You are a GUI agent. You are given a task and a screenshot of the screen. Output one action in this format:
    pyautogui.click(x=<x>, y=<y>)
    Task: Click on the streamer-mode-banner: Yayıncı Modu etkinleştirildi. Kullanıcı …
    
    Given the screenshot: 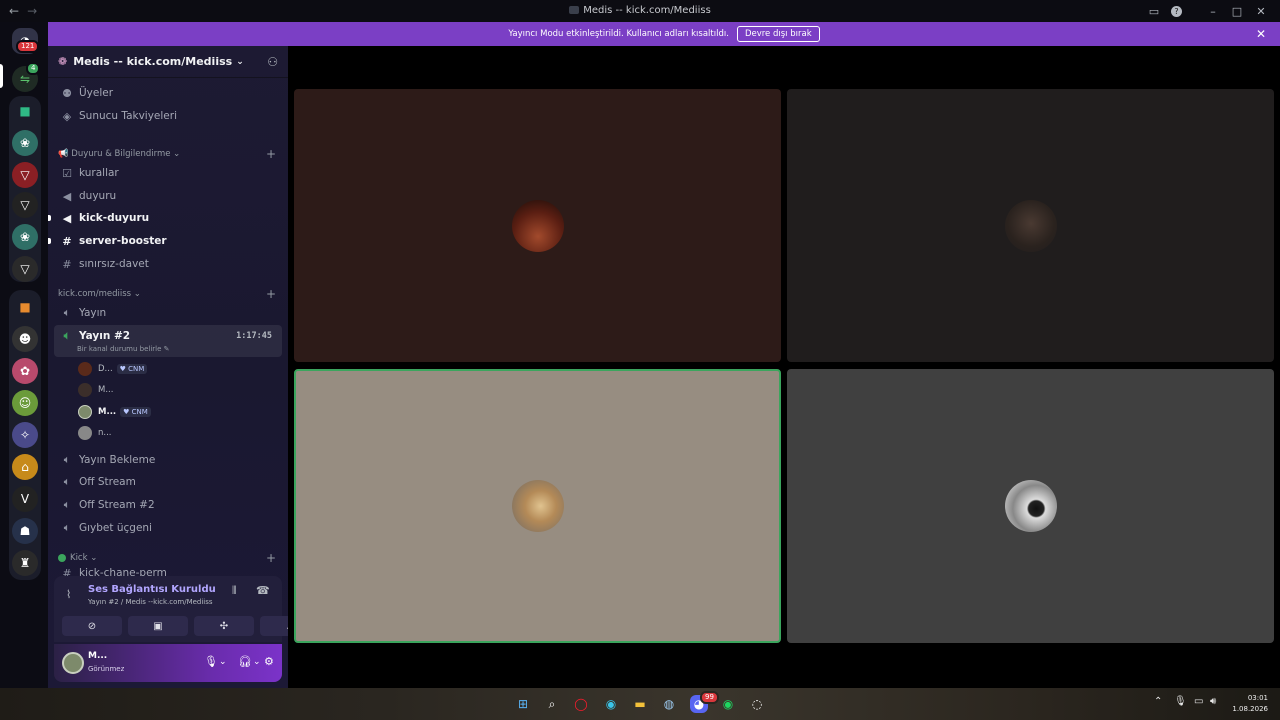 What is the action you would take?
    pyautogui.click(x=664, y=34)
    